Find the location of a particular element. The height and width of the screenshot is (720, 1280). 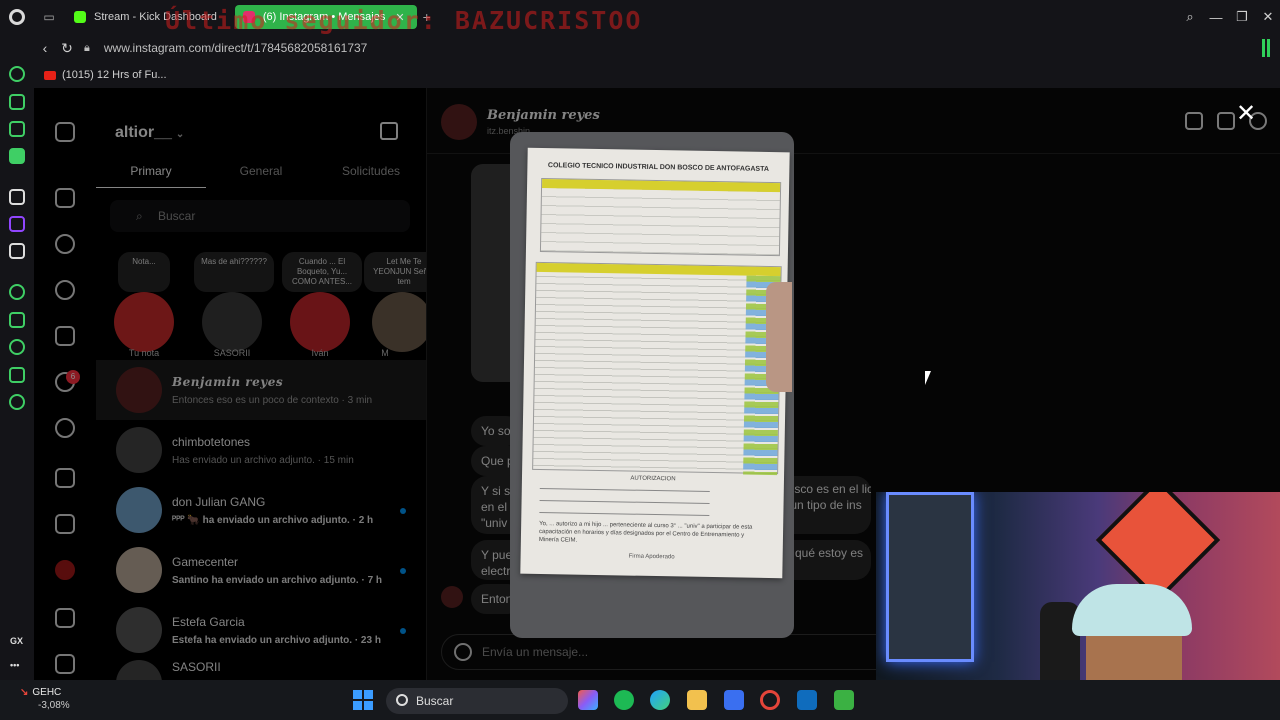

new-tab-button: + is located at coordinates (427, 17).